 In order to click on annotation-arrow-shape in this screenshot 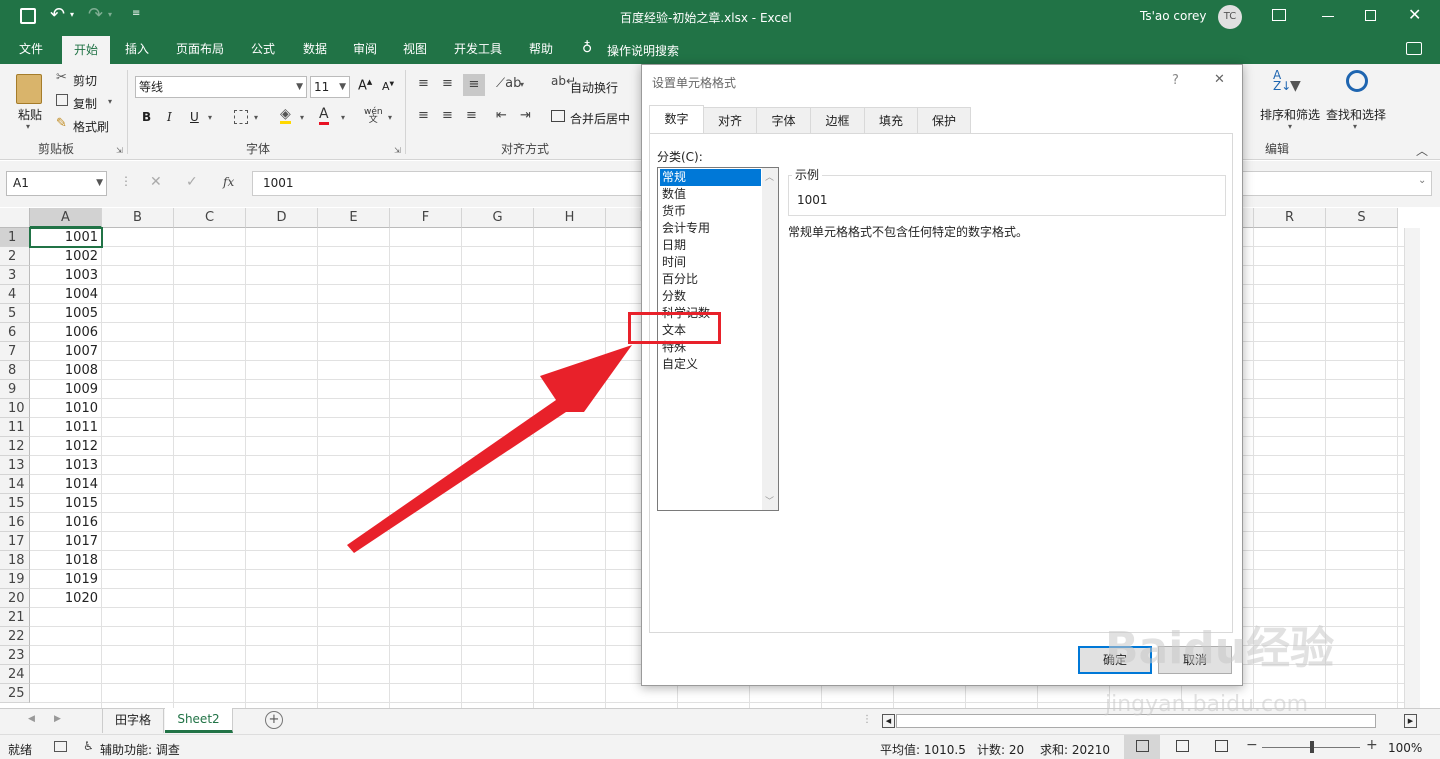, I will do `click(489, 449)`.